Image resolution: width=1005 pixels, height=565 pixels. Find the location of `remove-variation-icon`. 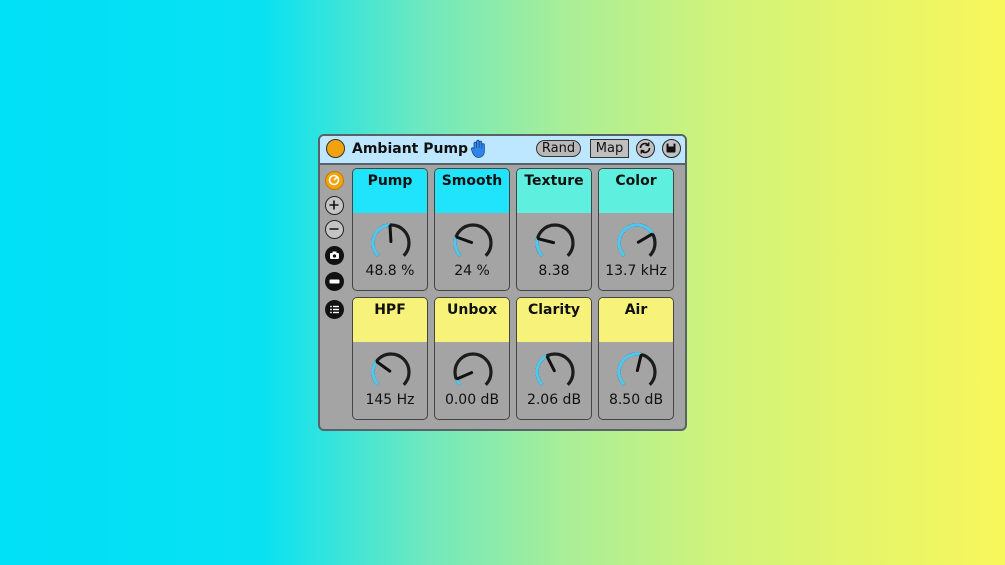

remove-variation-icon is located at coordinates (334, 229).